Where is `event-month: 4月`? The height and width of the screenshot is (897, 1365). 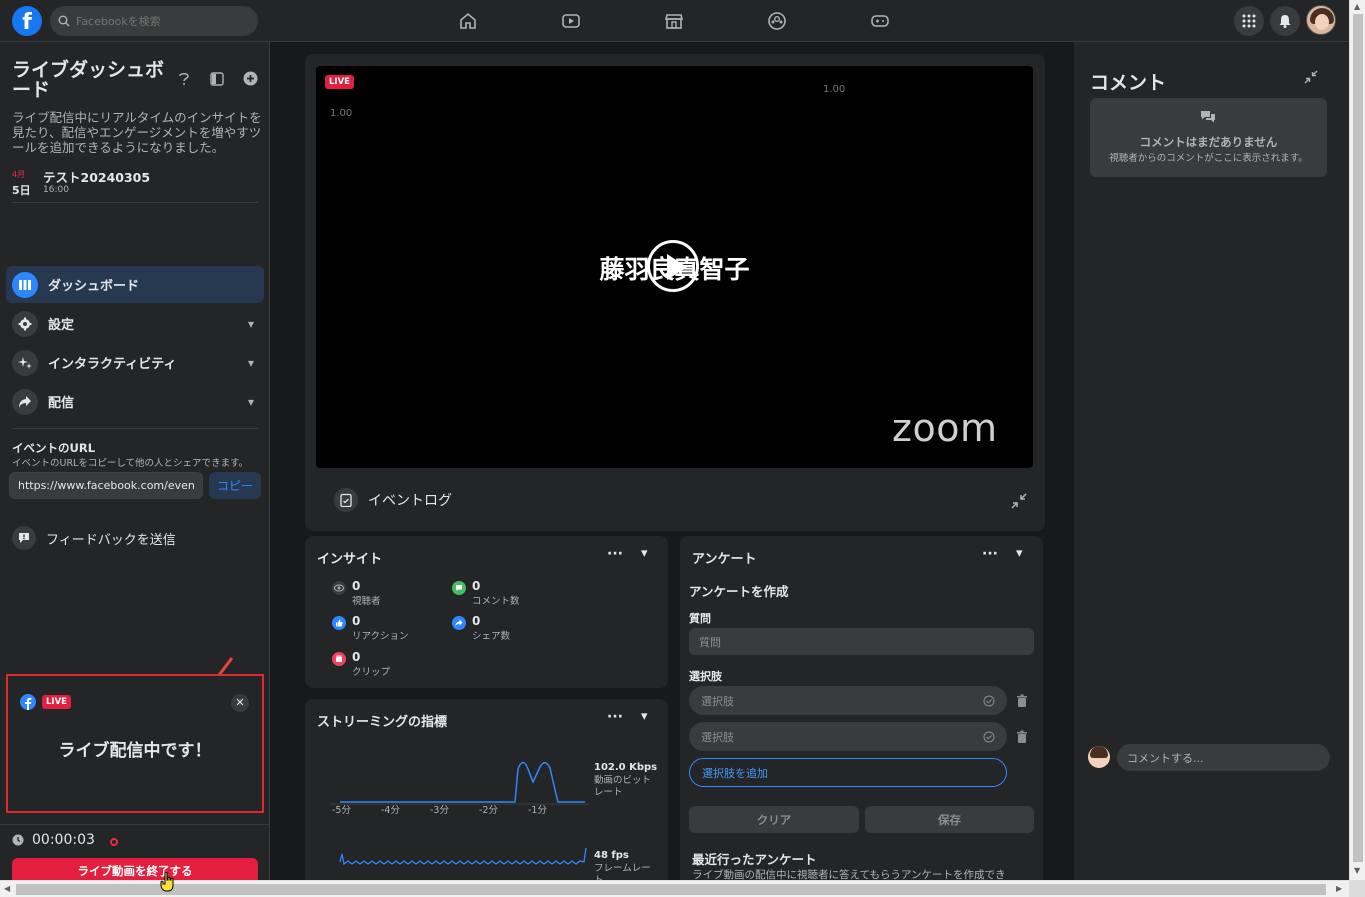
event-month: 4月 is located at coordinates (19, 174).